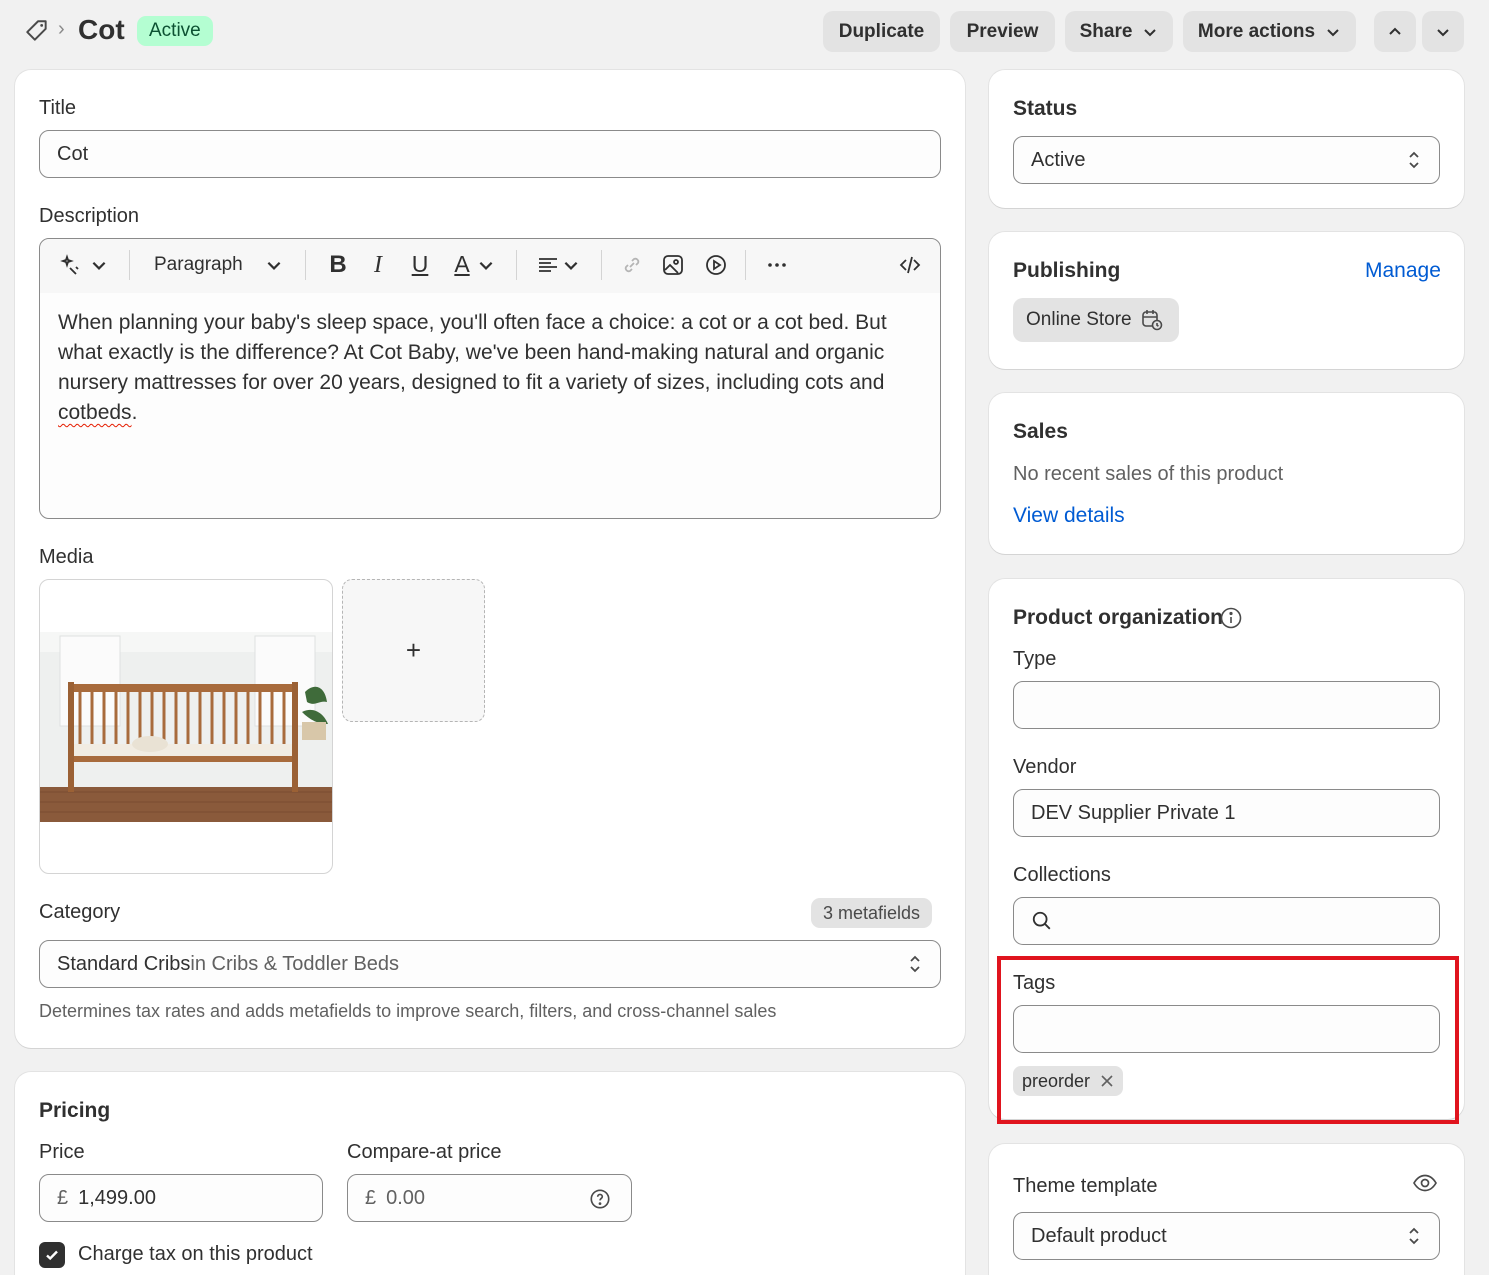  I want to click on status-select: Active, so click(1226, 160).